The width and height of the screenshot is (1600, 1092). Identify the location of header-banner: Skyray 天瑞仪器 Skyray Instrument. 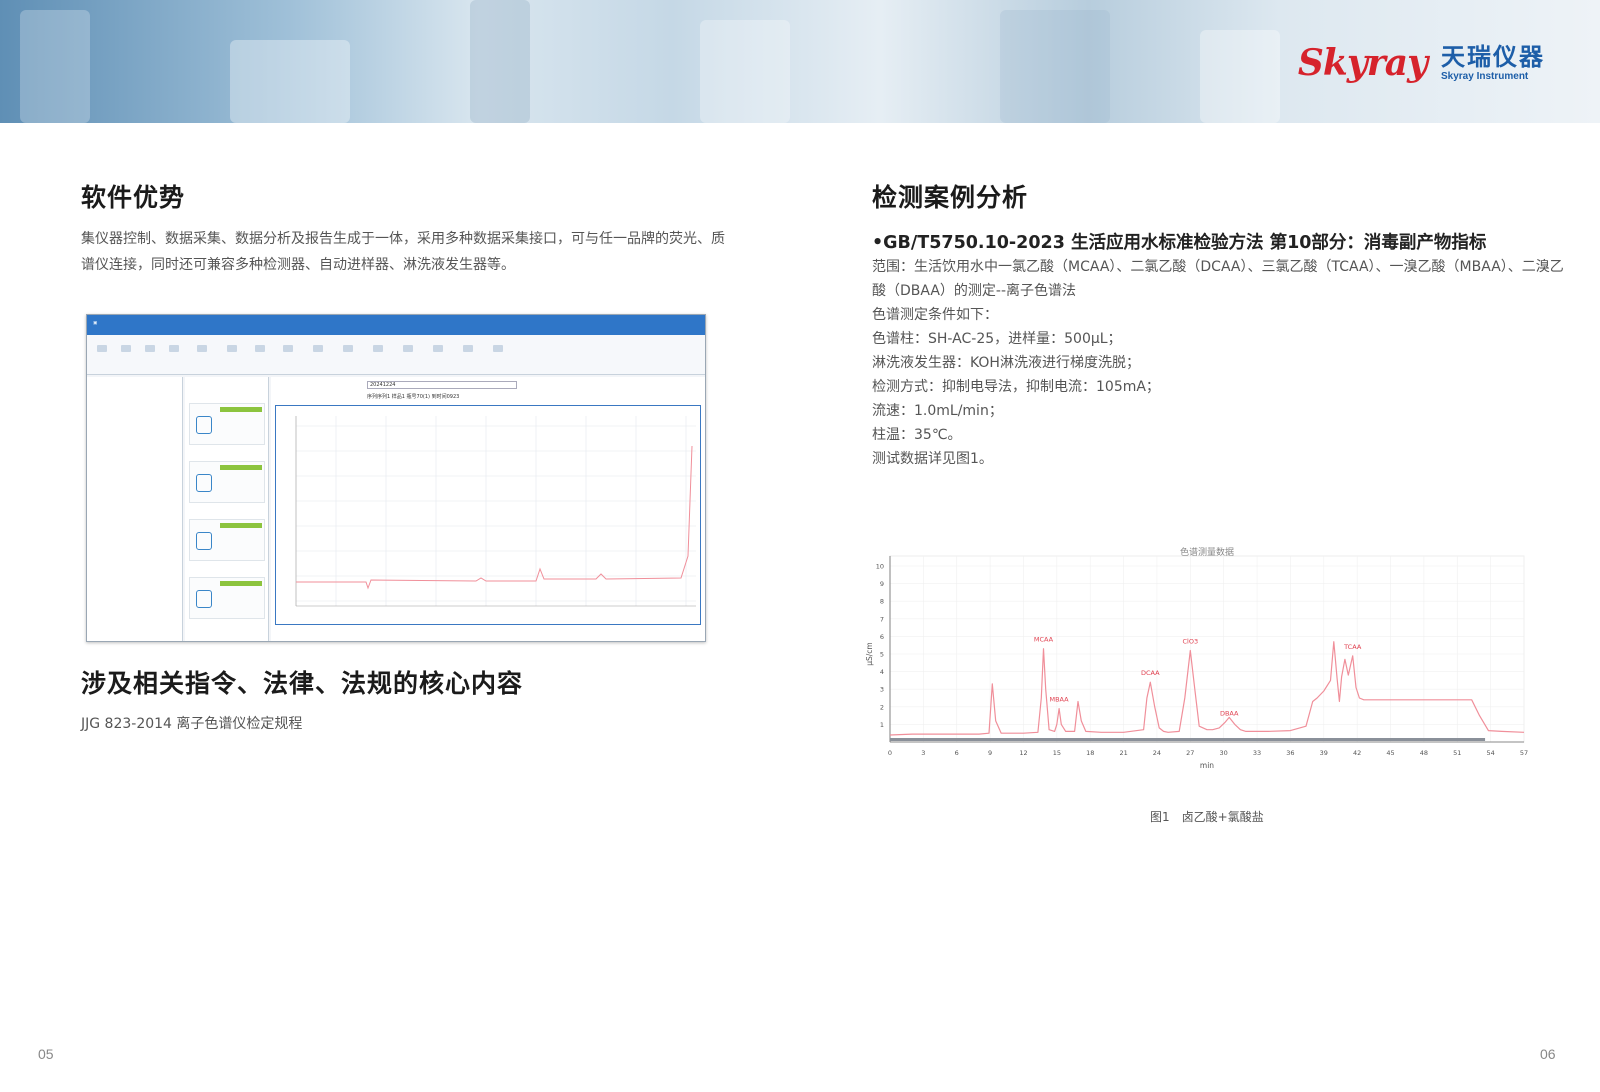
(800, 61).